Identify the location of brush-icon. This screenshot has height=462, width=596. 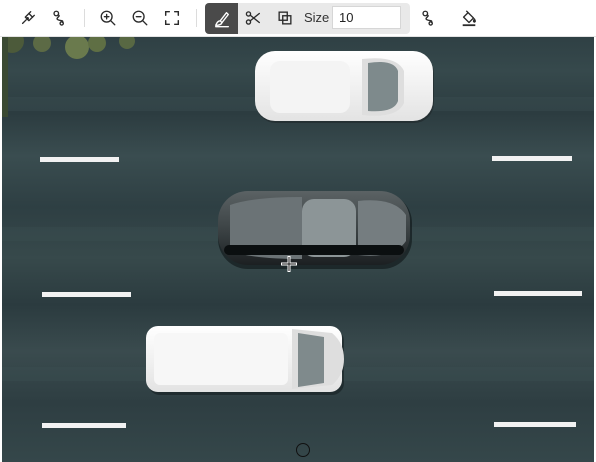
(221, 18).